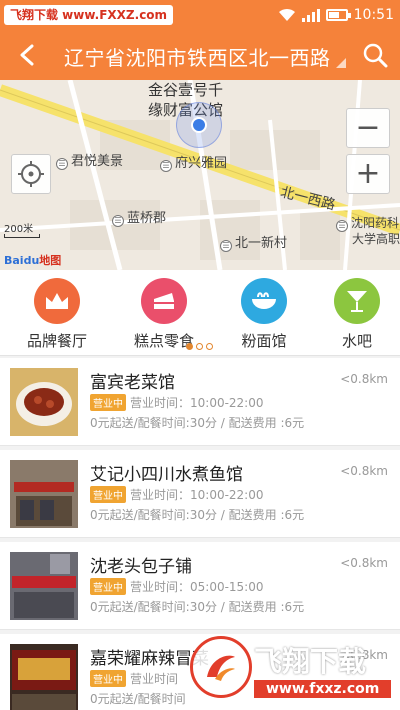 The width and height of the screenshot is (400, 710). I want to click on category-label: 品牌餐厅, so click(56, 341).